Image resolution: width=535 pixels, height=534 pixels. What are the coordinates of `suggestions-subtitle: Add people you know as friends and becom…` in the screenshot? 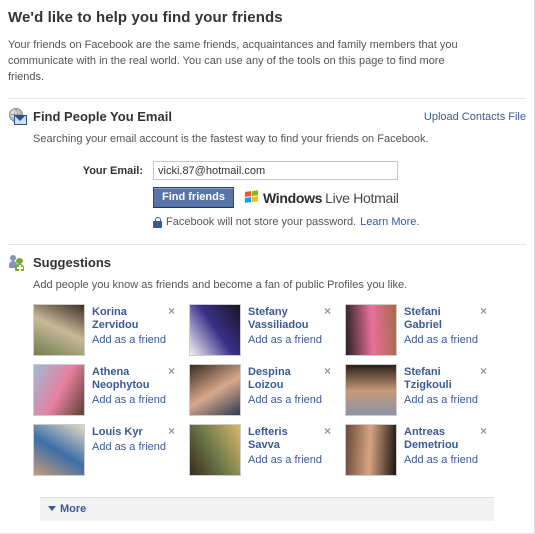 It's located at (220, 285).